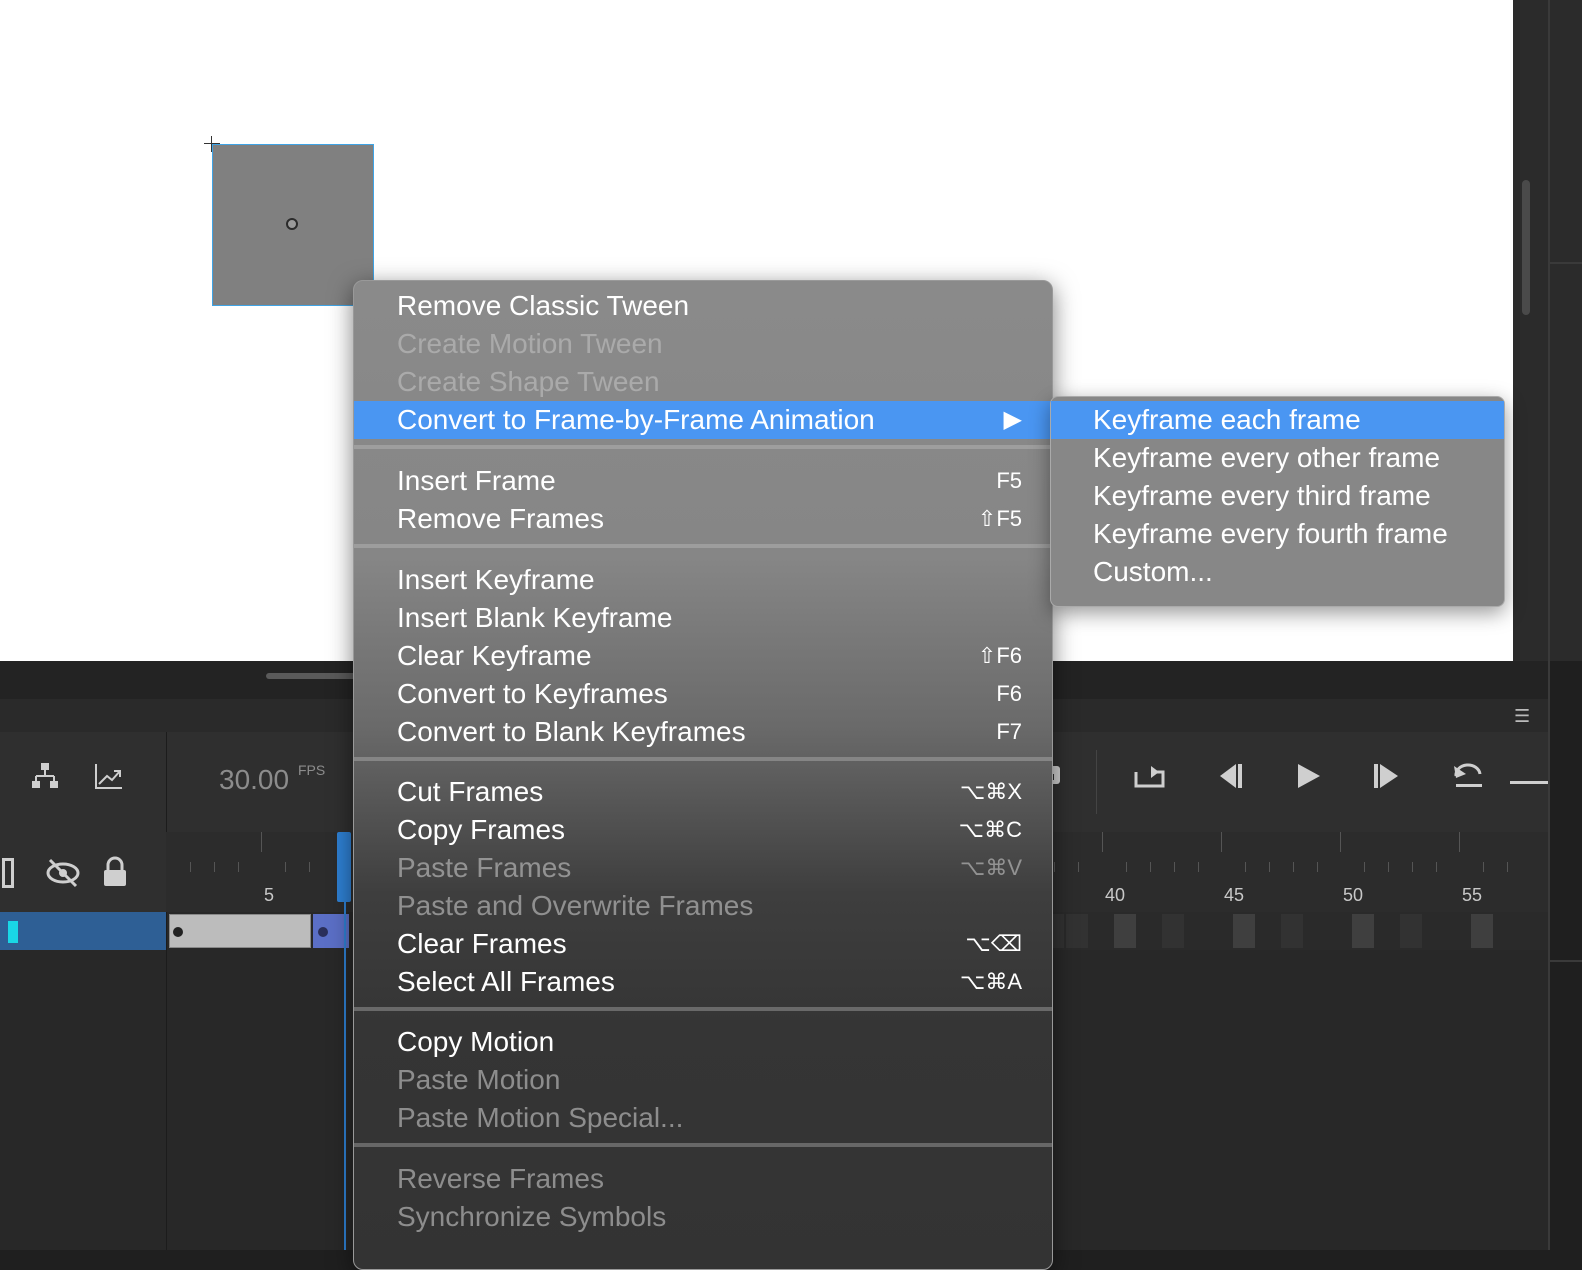  Describe the element at coordinates (703, 656) in the screenshot. I see `menu-item-clear-keyframe: Clear Keyframe ⇧F6` at that location.